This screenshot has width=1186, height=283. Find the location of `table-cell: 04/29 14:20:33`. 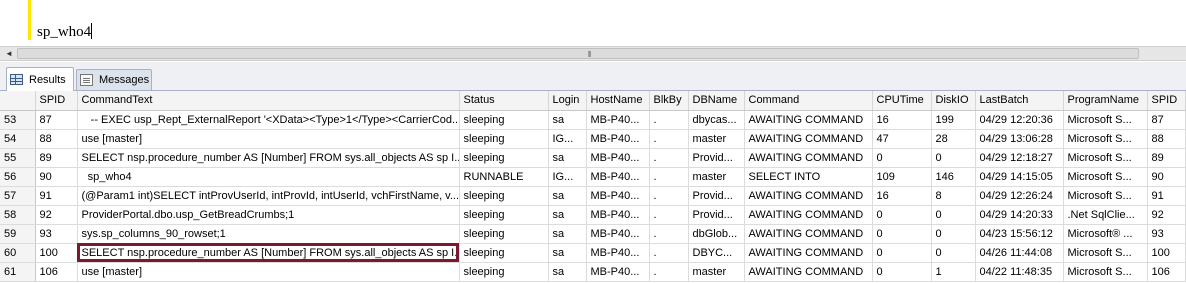

table-cell: 04/29 14:20:33 is located at coordinates (1019, 215).